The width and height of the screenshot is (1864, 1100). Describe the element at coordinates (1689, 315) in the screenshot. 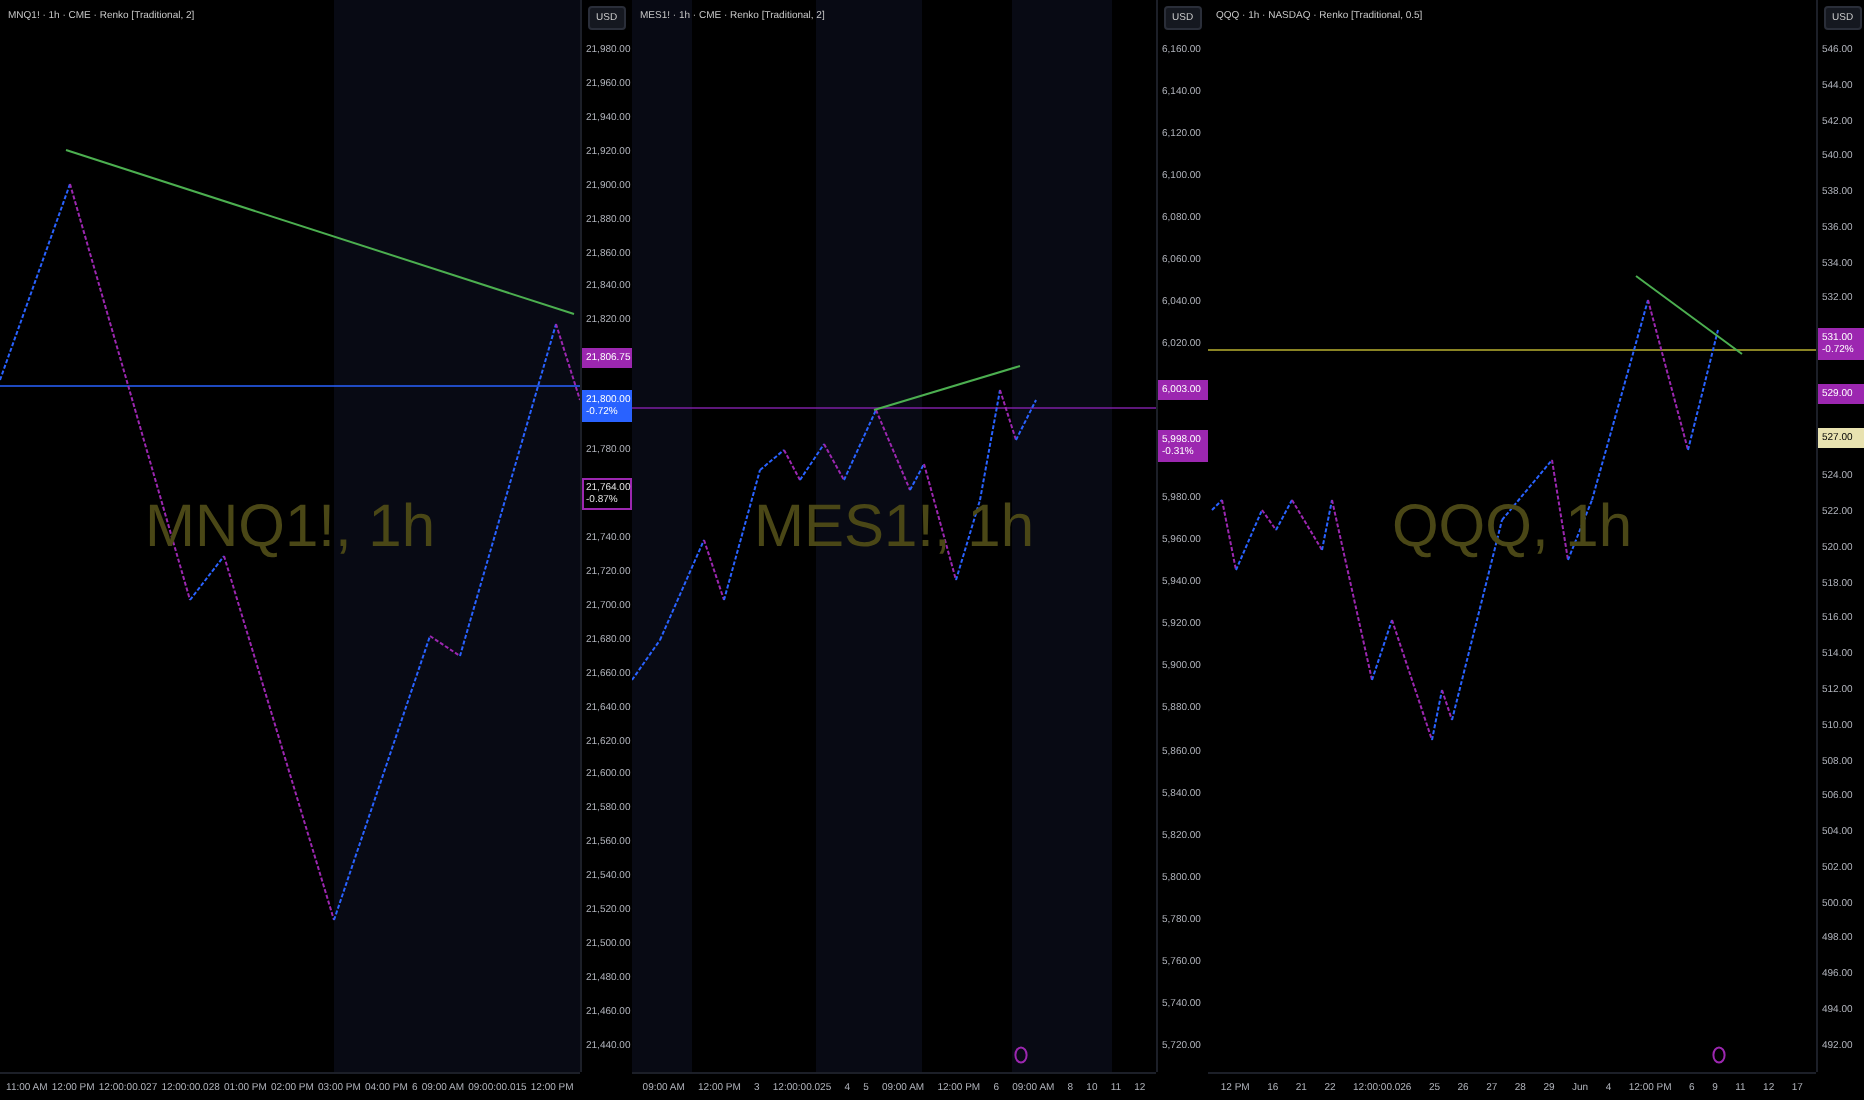

I see `trend-line` at that location.